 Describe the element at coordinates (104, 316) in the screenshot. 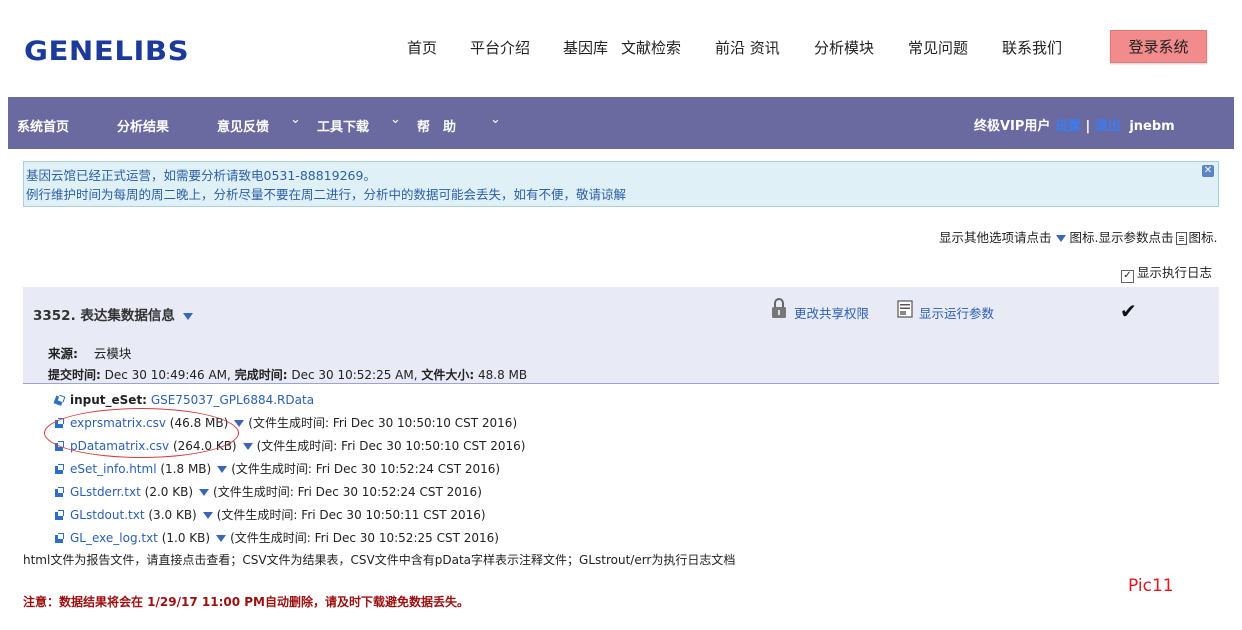

I see `panel-title-text: 3352. 表达集数据信息` at that location.